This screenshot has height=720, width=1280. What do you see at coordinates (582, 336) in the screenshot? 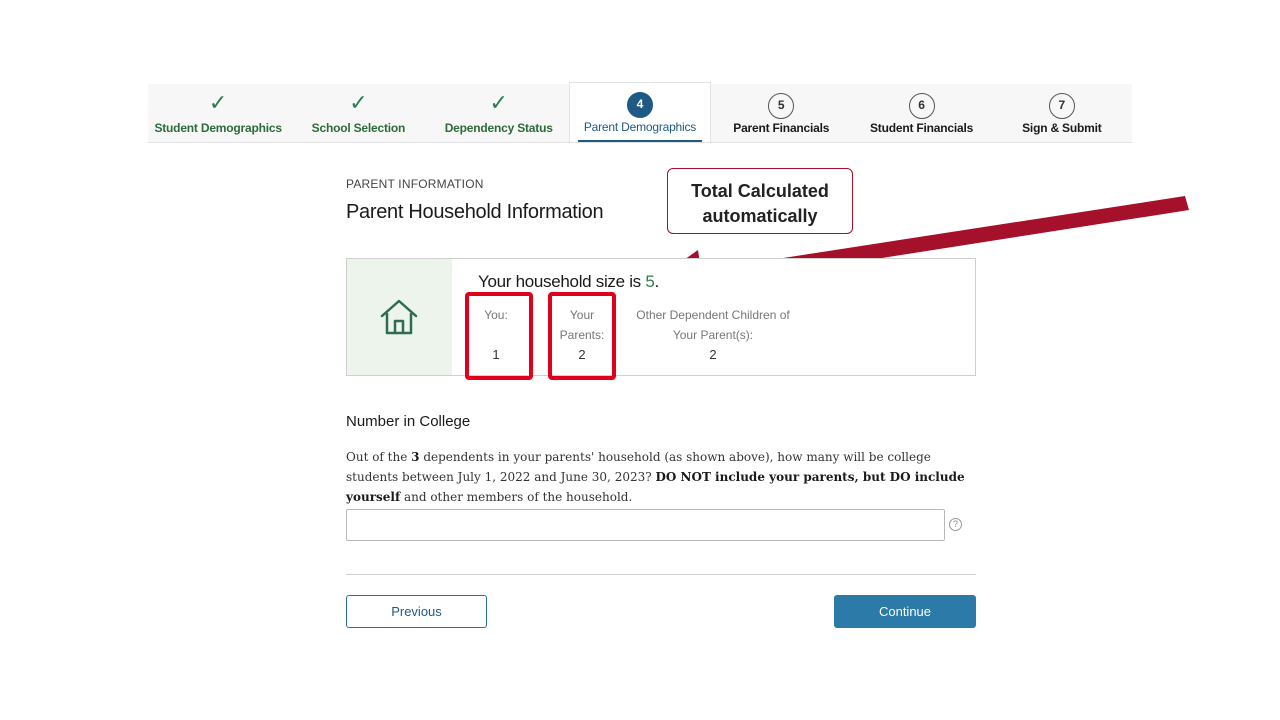
I see `parents-highlight-box` at bounding box center [582, 336].